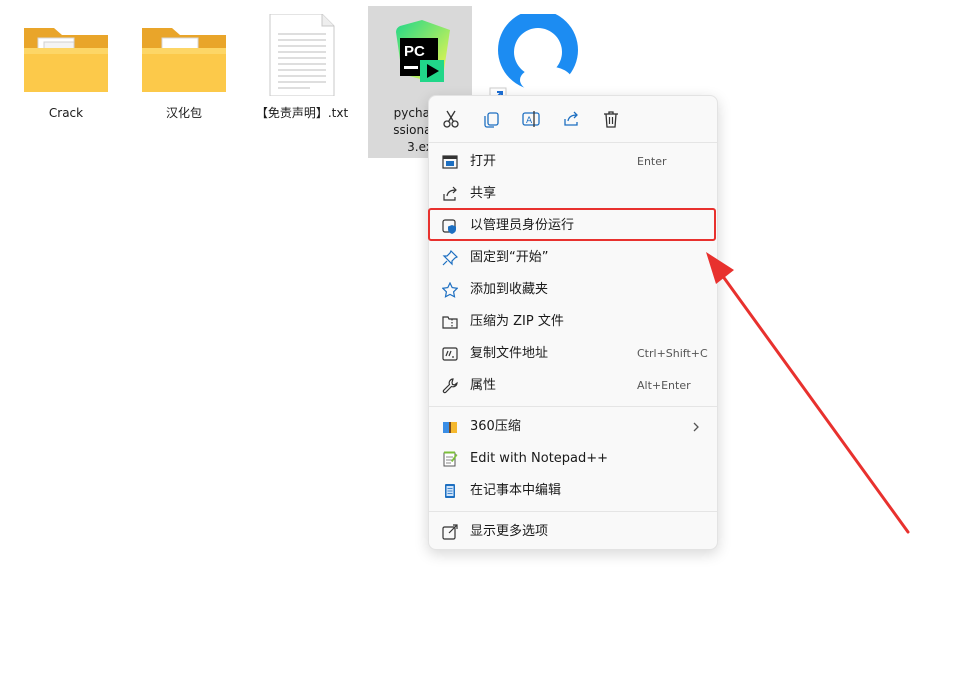 Image resolution: width=961 pixels, height=690 pixels. Describe the element at coordinates (539, 458) in the screenshot. I see `menu-item-label: Edit with Notepad++` at that location.